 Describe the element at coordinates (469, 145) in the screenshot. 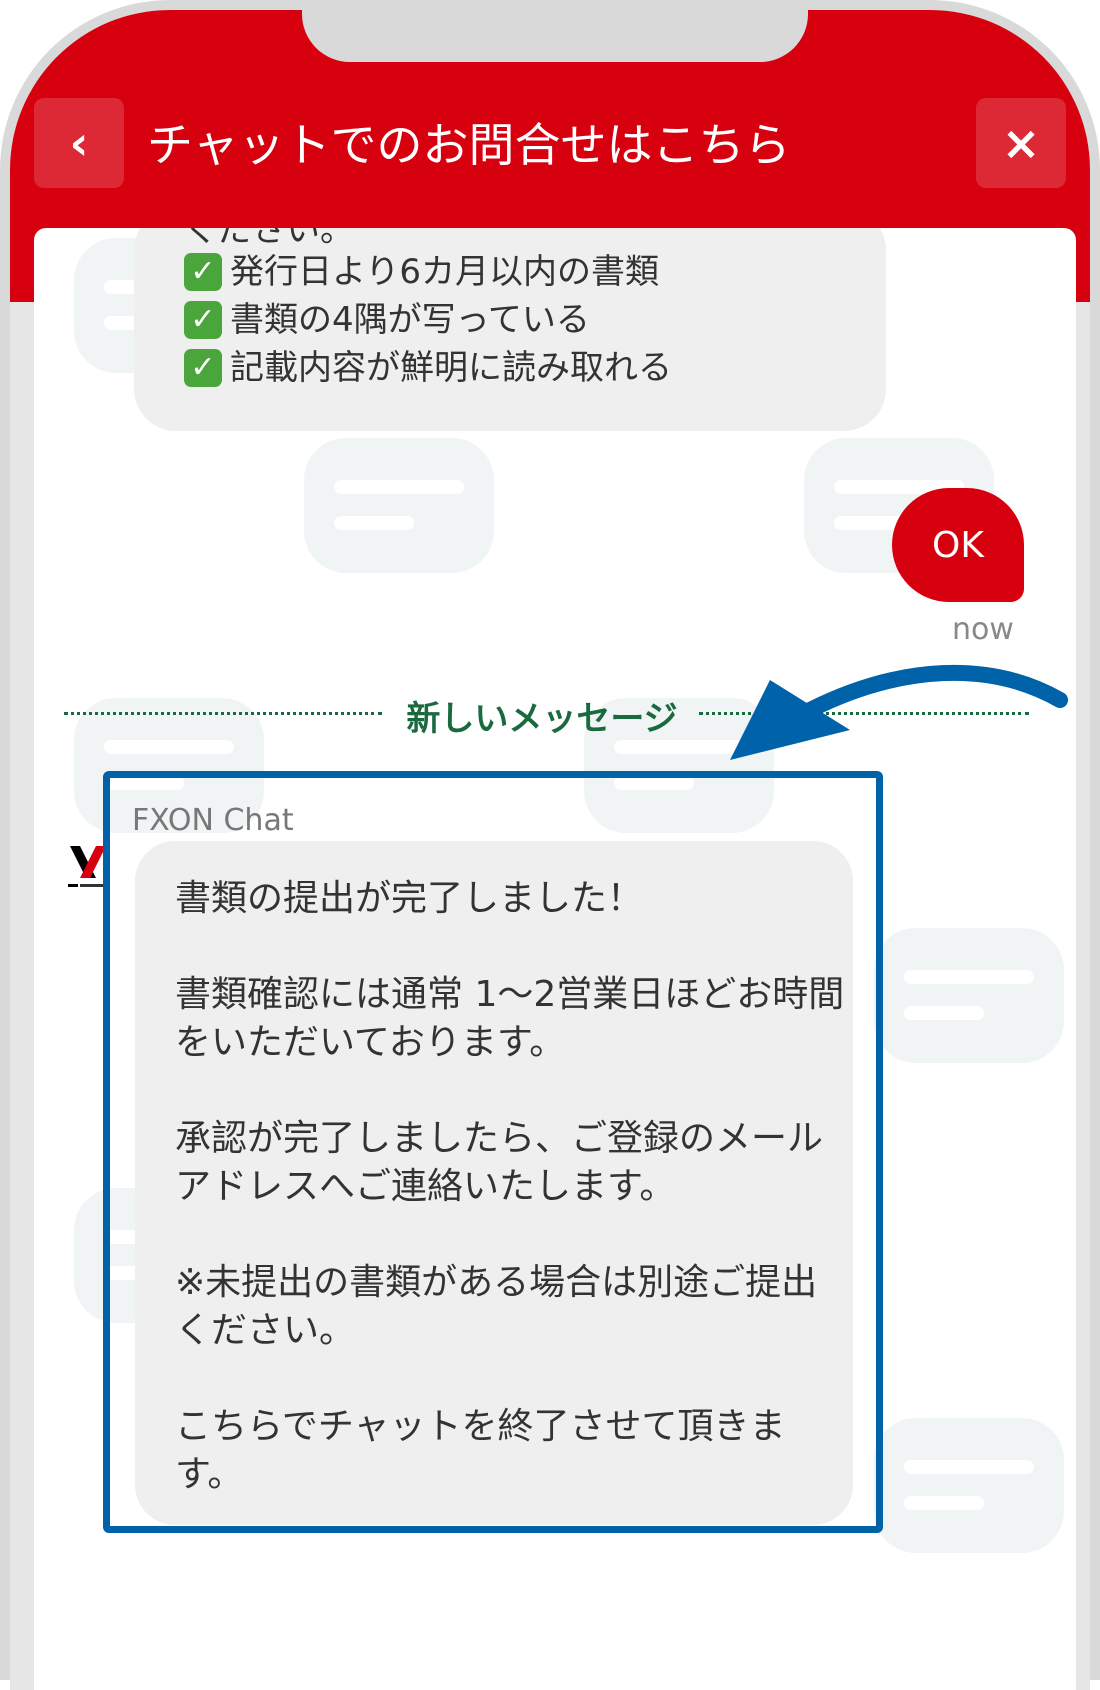

I see `chat-title: チャットでのお問合せはこちら` at that location.